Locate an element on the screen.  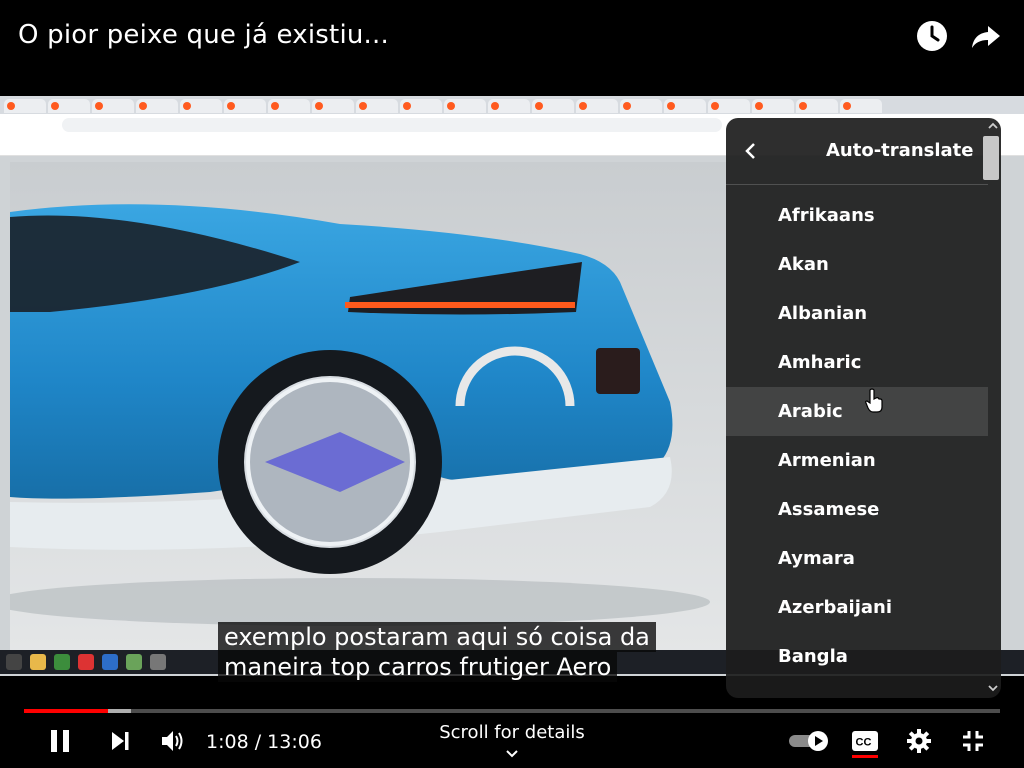
back-chevron-icon is located at coordinates (751, 151).